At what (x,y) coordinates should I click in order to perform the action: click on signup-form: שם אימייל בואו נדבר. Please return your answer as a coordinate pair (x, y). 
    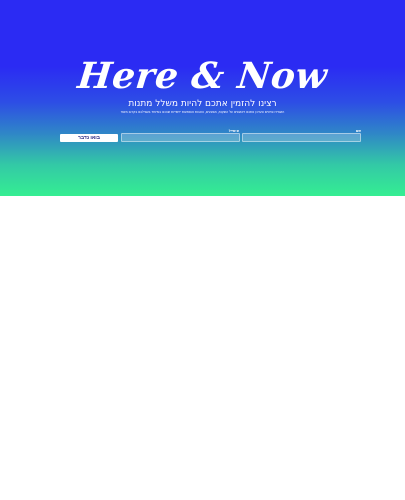
    Looking at the image, I should click on (202, 137).